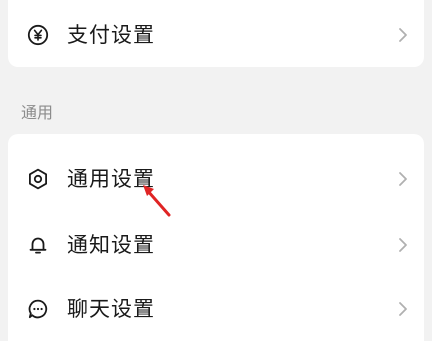 The height and width of the screenshot is (341, 432). Describe the element at coordinates (216, 179) in the screenshot. I see `general-settings-item: 通用设置` at that location.